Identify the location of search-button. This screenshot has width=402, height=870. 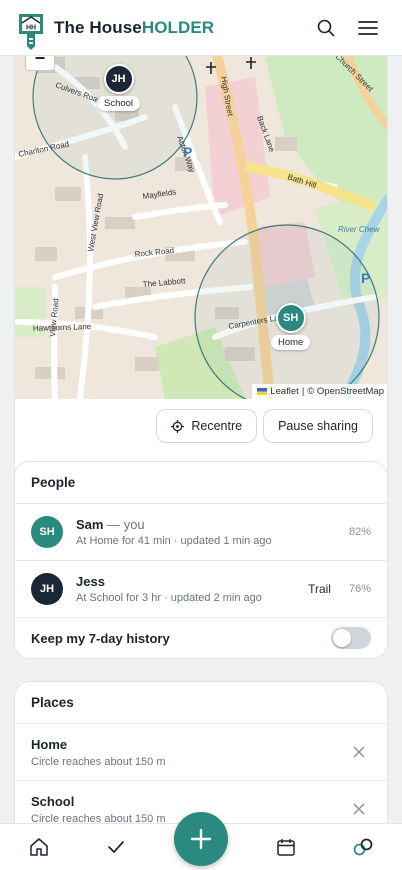
(326, 28).